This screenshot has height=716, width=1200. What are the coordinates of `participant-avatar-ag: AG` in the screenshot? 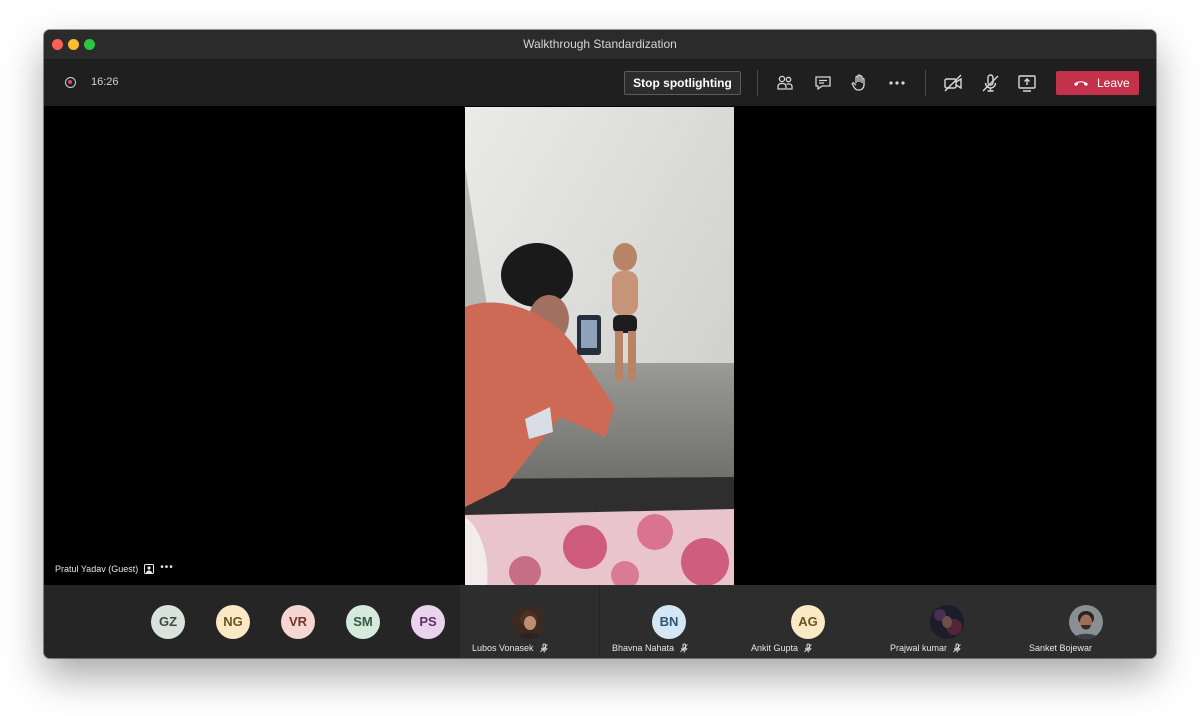 It's located at (808, 622).